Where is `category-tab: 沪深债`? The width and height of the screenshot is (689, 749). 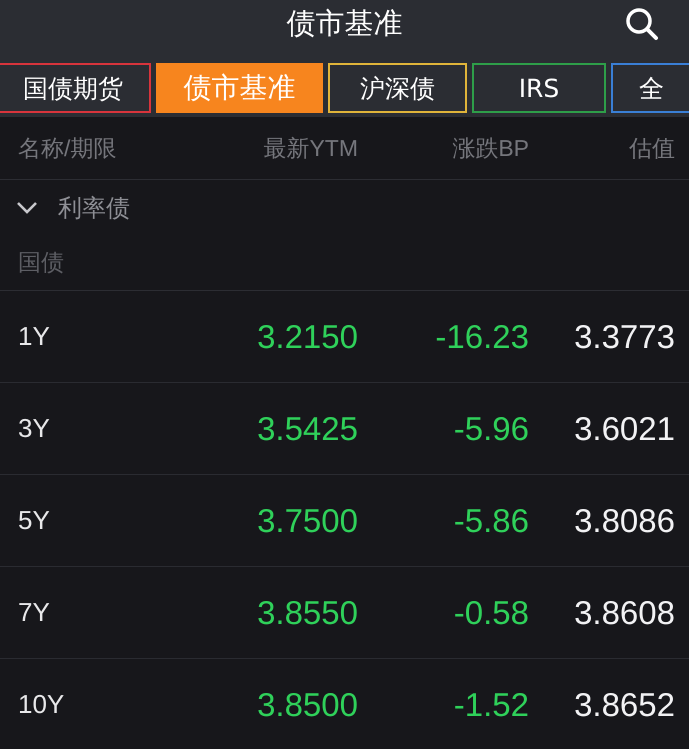 category-tab: 沪深债 is located at coordinates (397, 88).